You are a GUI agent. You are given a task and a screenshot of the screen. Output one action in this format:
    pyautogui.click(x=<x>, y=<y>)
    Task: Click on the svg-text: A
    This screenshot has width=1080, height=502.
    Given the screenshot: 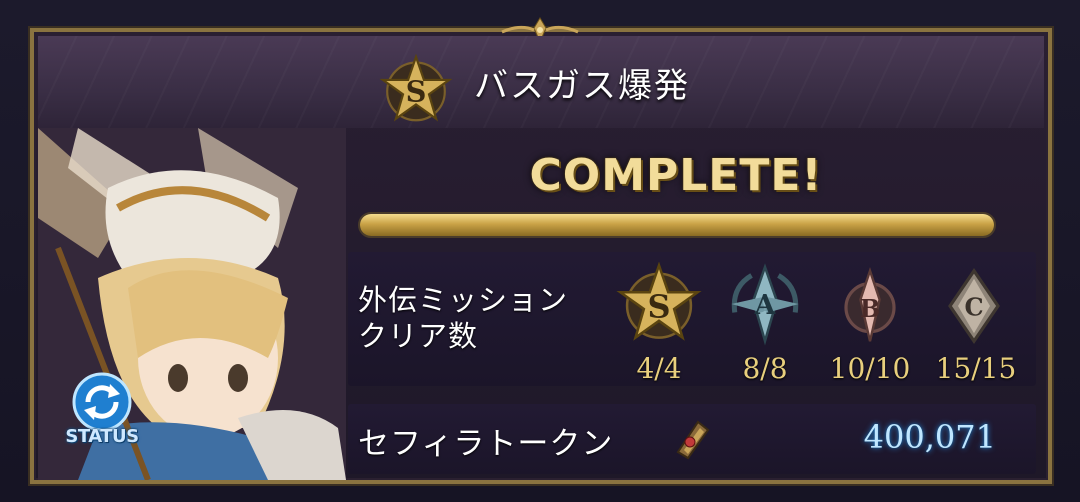 What is the action you would take?
    pyautogui.click(x=765, y=305)
    